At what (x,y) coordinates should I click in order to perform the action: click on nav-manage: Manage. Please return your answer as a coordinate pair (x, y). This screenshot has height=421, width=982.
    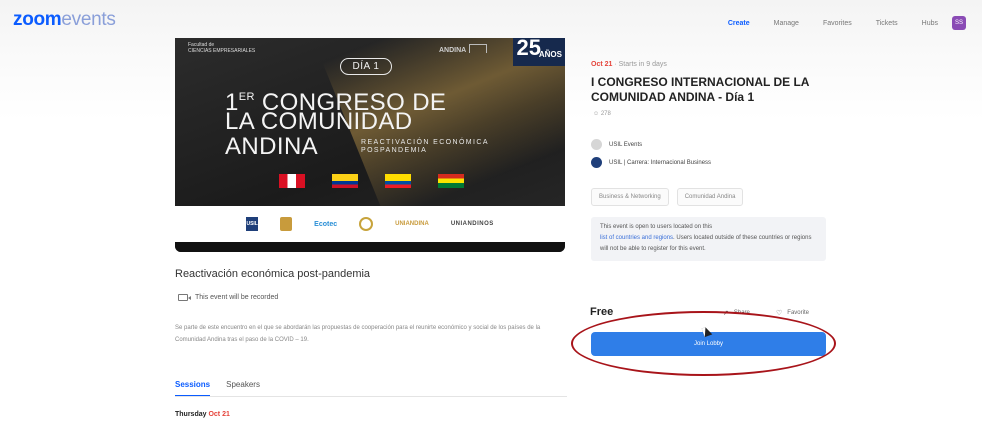
    Looking at the image, I should click on (786, 23).